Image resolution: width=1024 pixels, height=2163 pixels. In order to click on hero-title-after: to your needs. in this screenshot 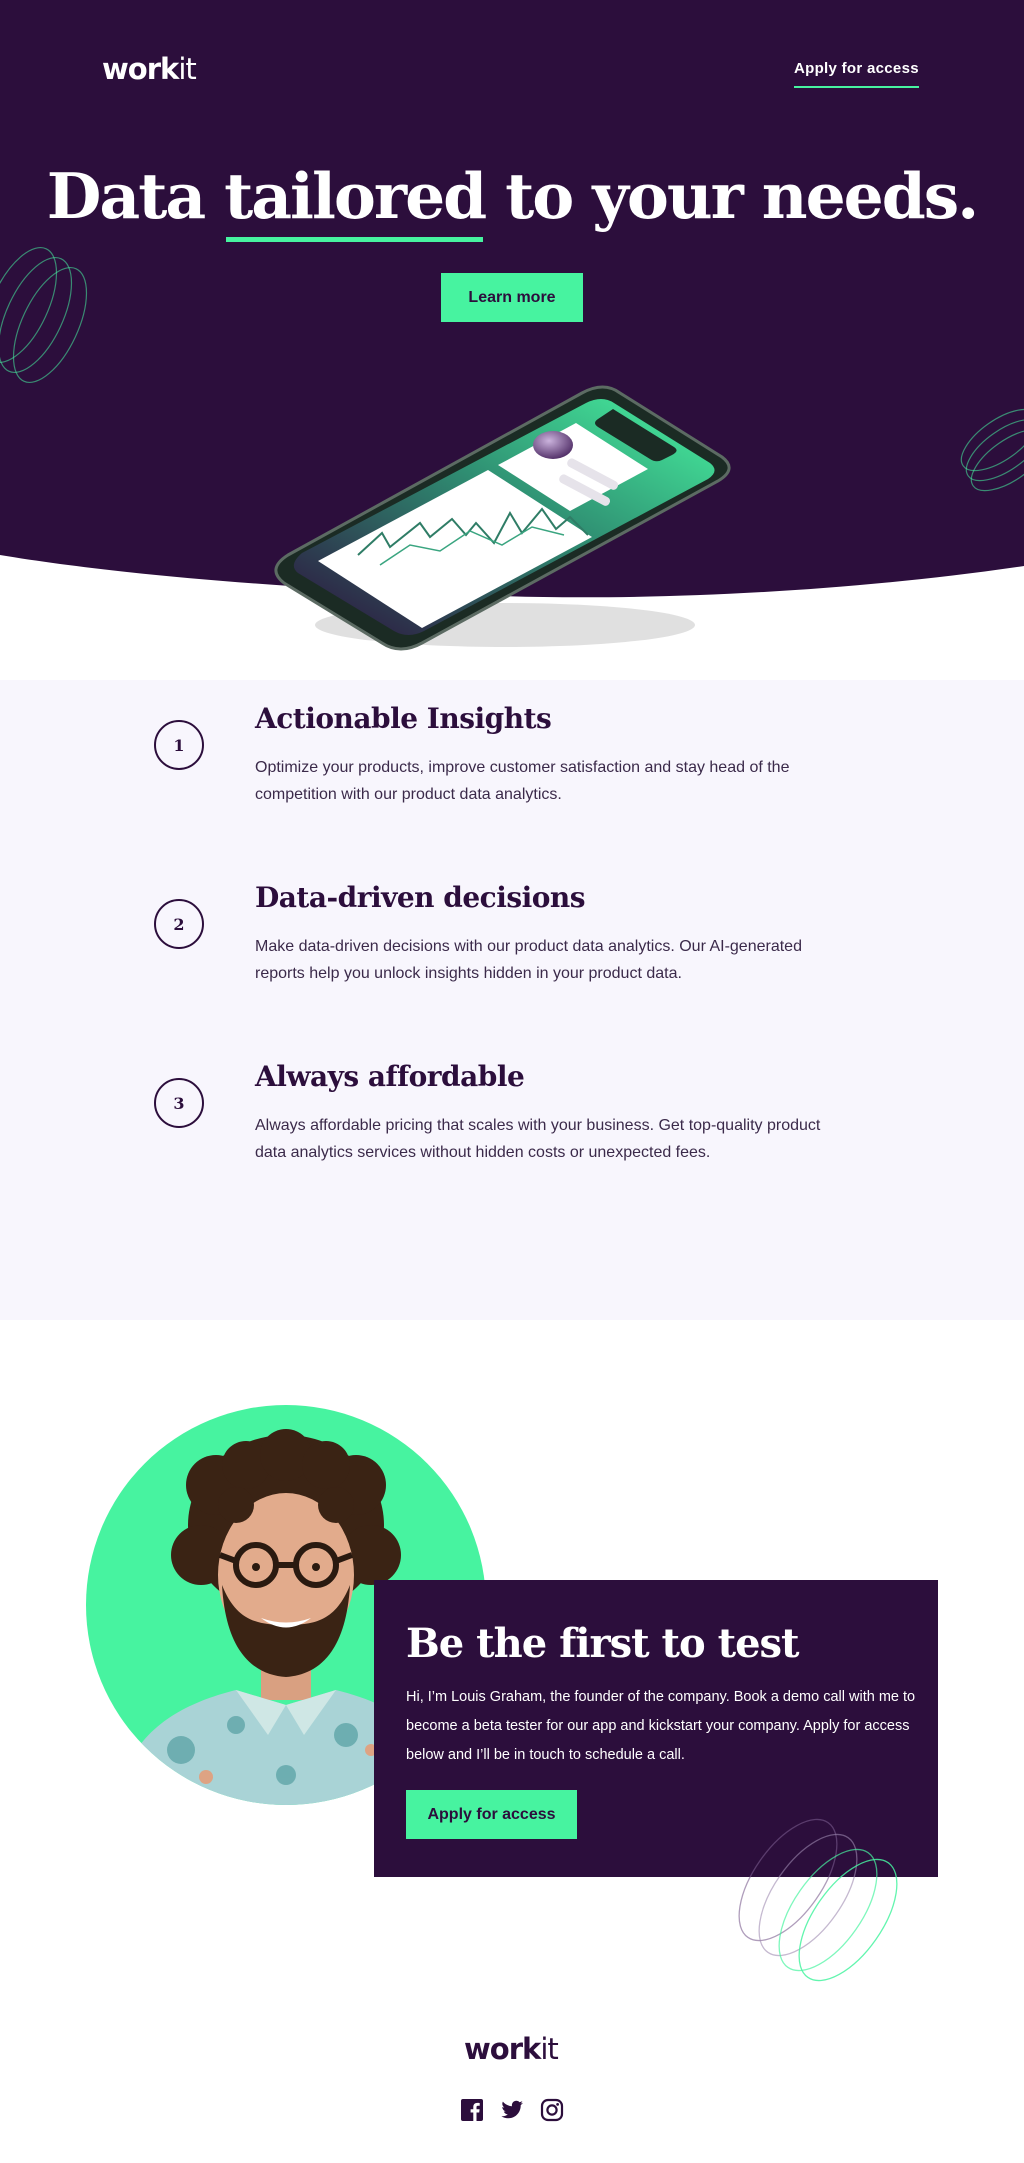, I will do `click(742, 196)`.